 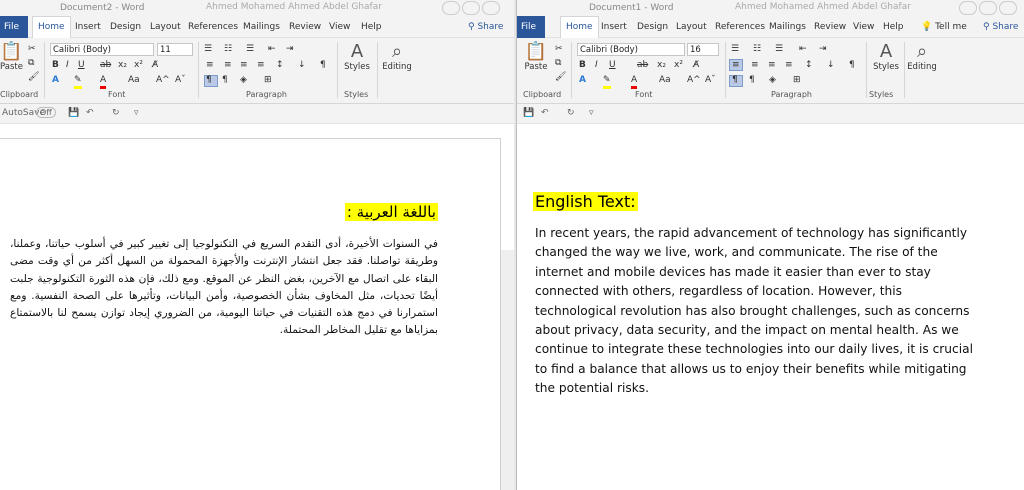 What do you see at coordinates (528, 113) in the screenshot?
I see `save-icon: 💾` at bounding box center [528, 113].